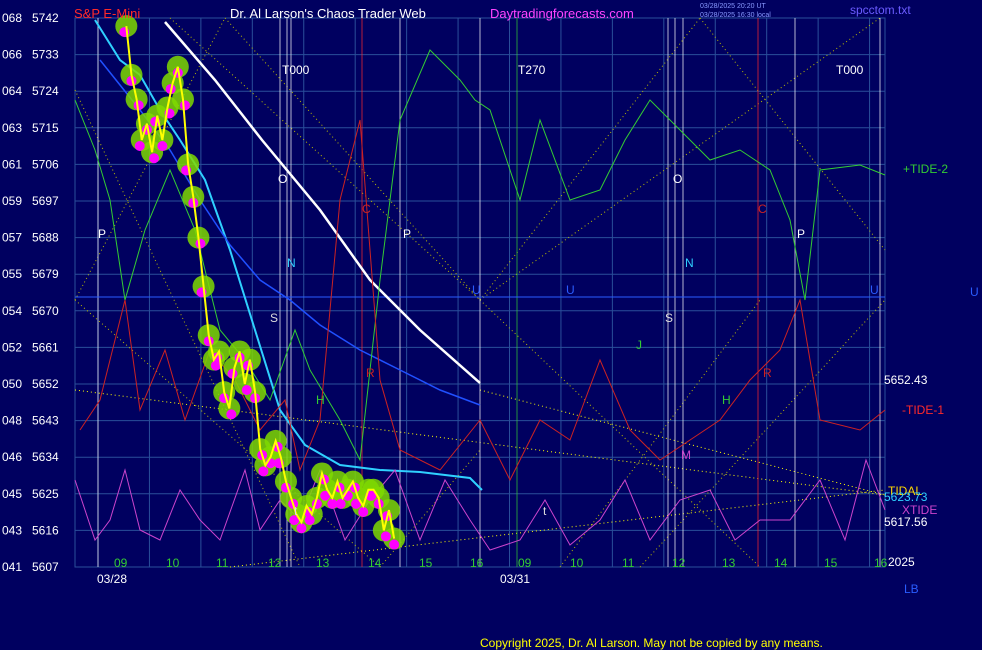  Describe the element at coordinates (515, 579) in the screenshot. I see `date-label-2: 03/31` at that location.